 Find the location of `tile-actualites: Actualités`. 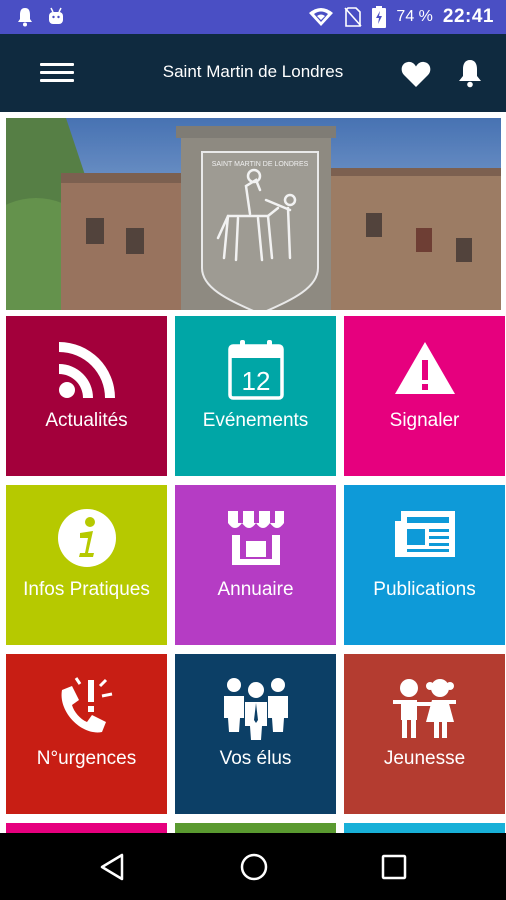

tile-actualites: Actualités is located at coordinates (86, 396).